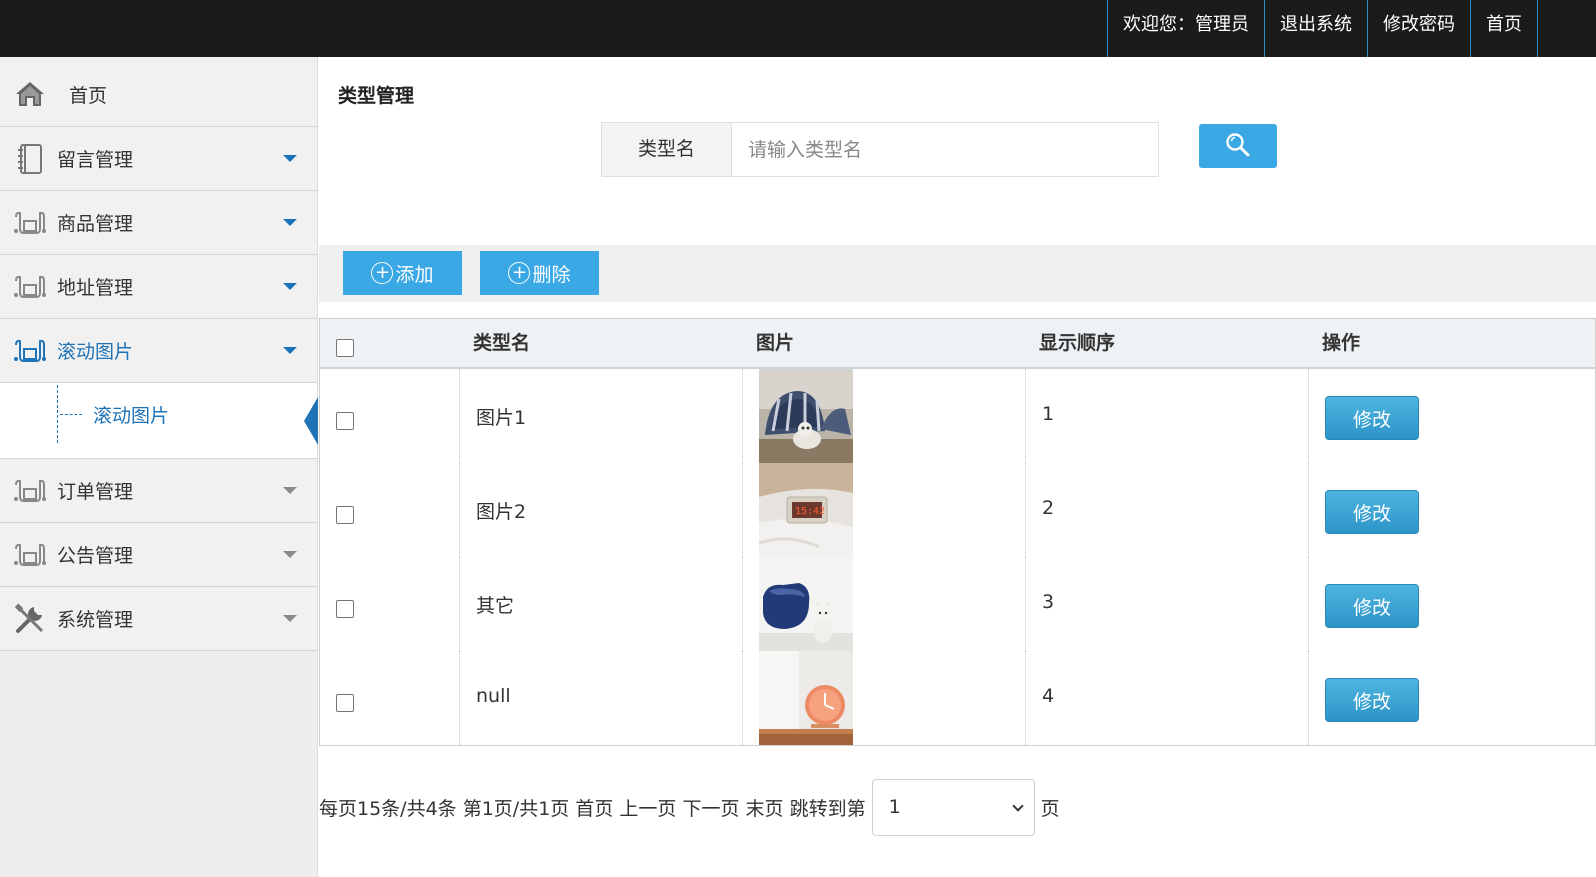 The image size is (1596, 877). I want to click on sidebar-item-label: 地址管理, so click(95, 288).